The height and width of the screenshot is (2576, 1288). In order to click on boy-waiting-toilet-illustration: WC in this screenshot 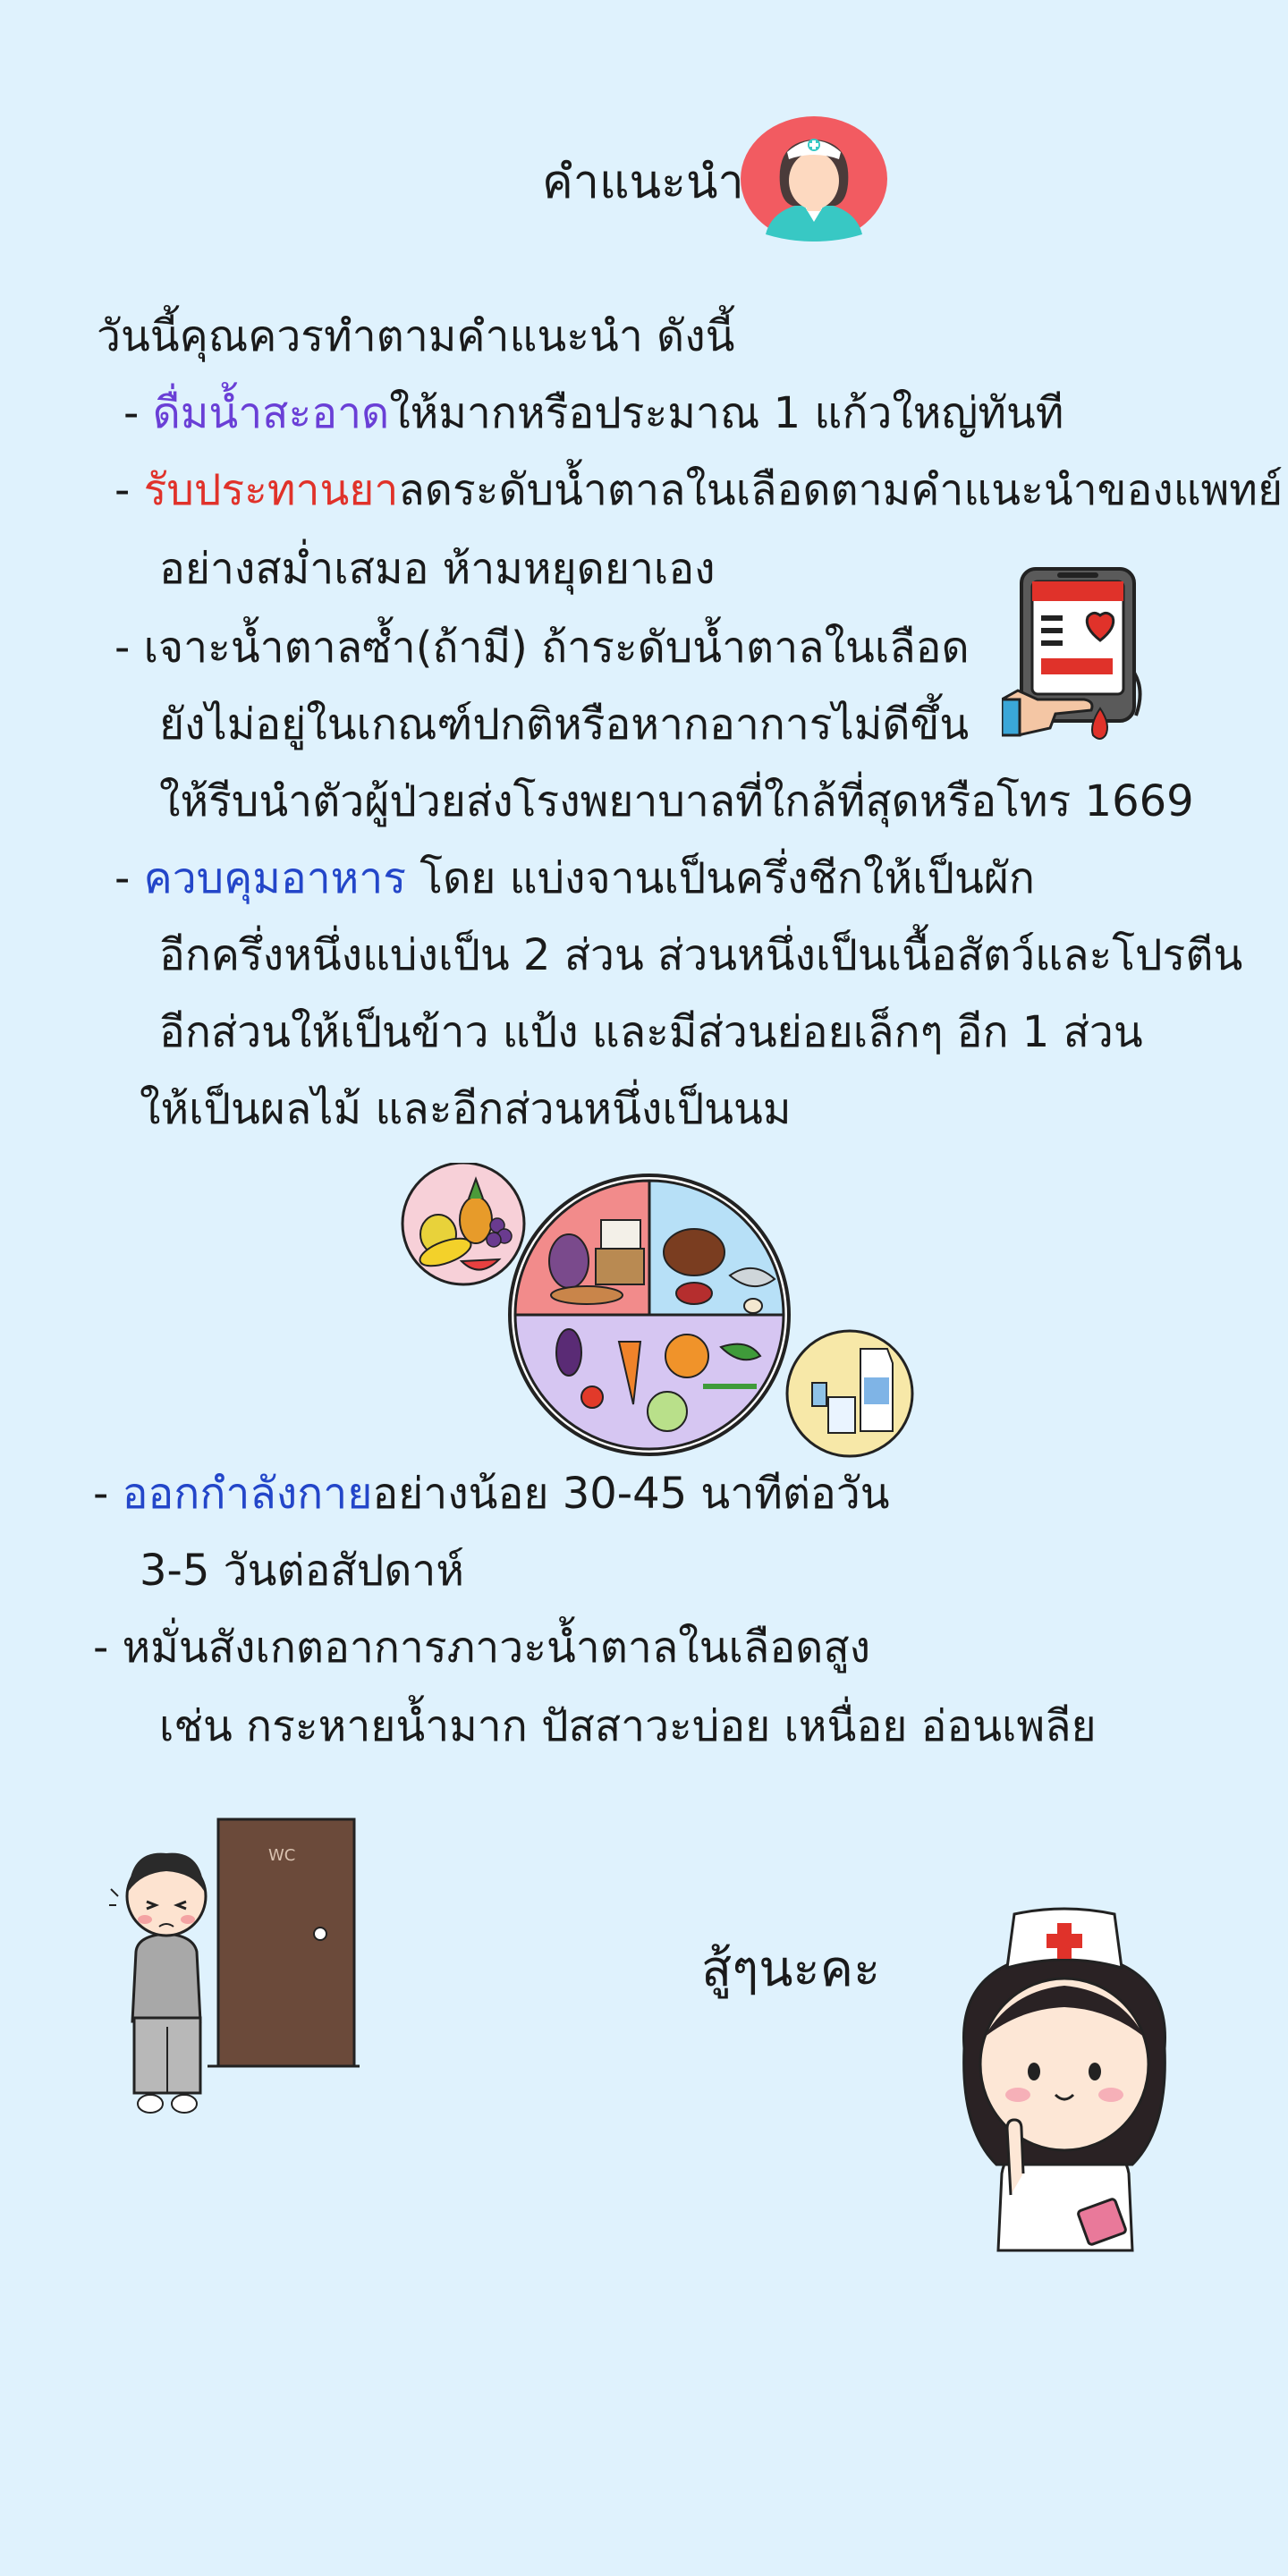, I will do `click(234, 1966)`.